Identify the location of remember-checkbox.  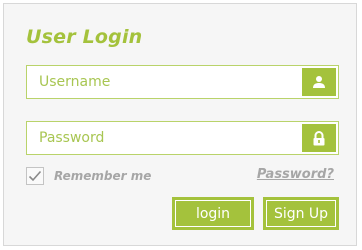
(35, 176).